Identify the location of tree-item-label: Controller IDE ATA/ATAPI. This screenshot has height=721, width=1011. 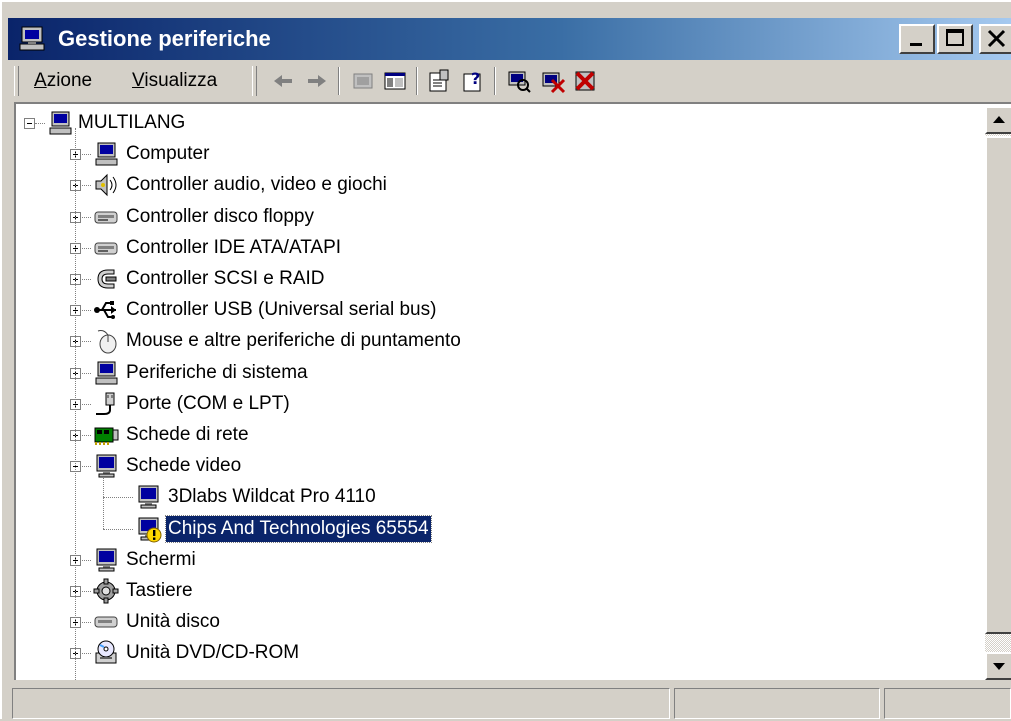
(233, 248).